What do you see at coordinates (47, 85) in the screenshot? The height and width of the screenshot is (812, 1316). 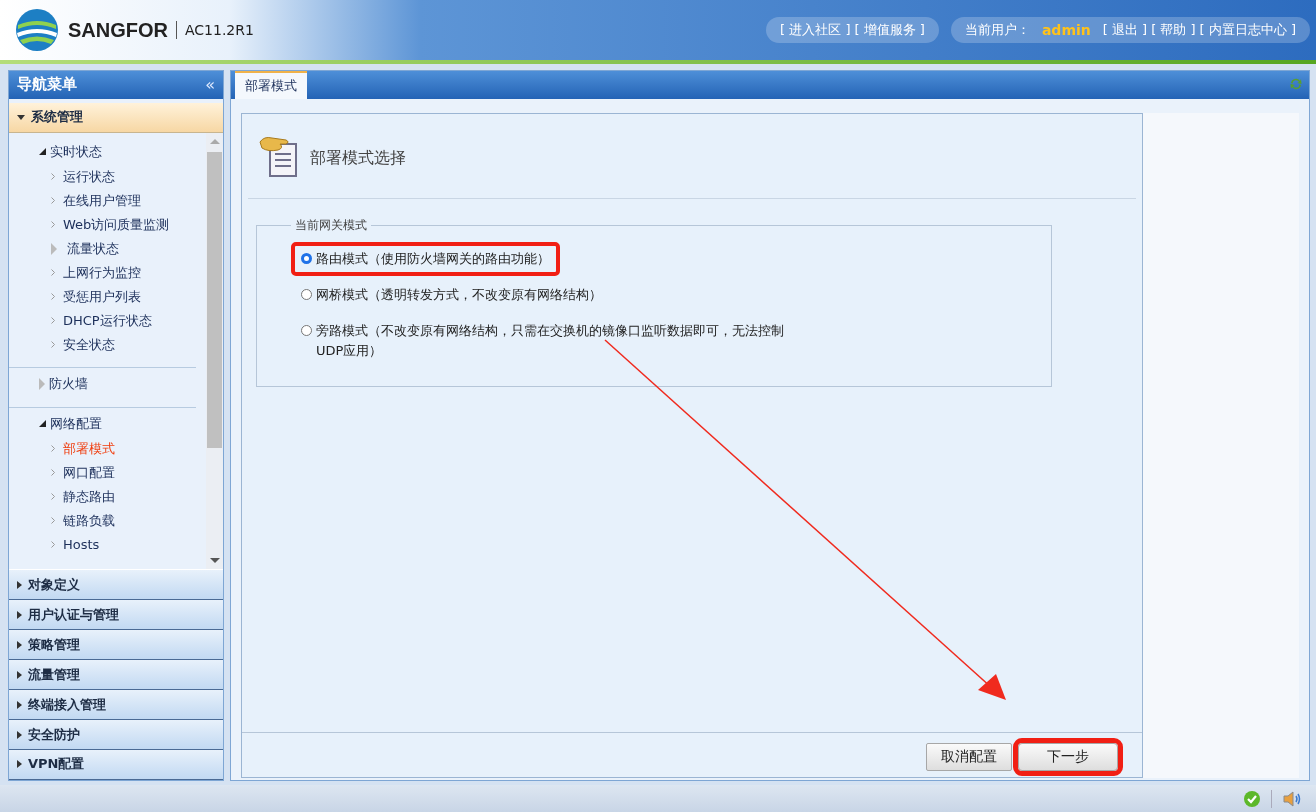 I see `sidebar-title: 导航菜单` at bounding box center [47, 85].